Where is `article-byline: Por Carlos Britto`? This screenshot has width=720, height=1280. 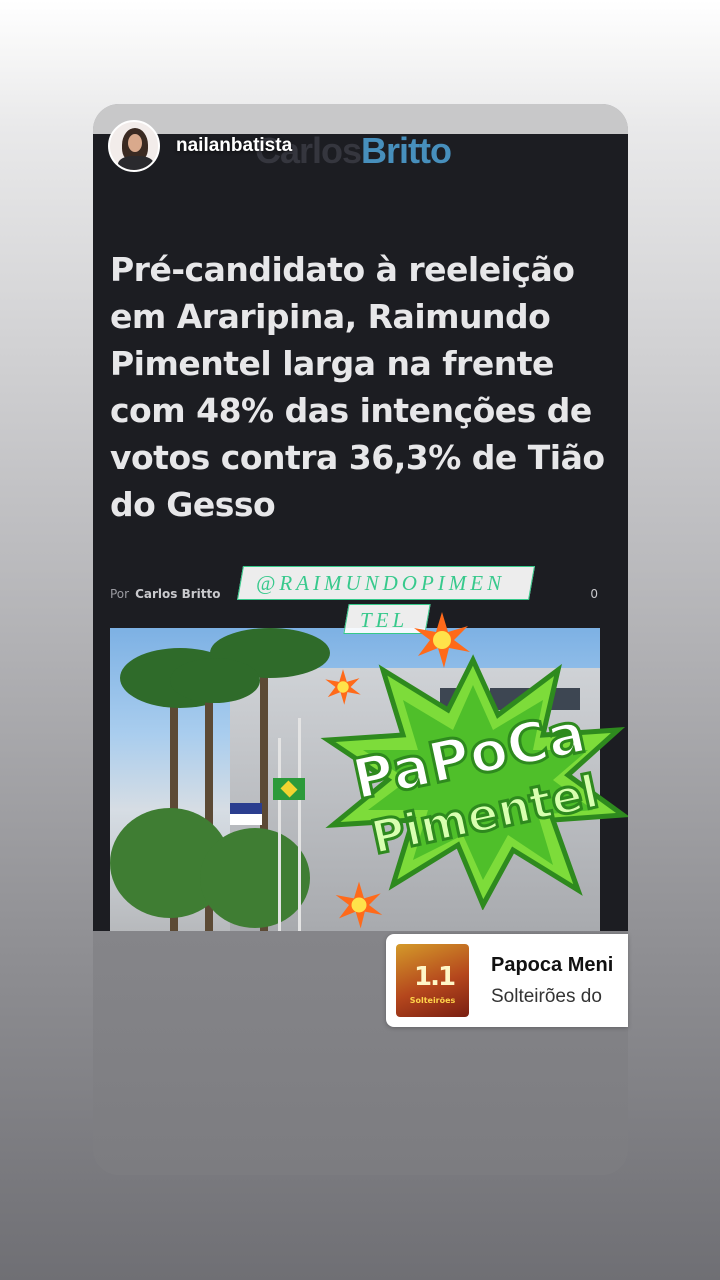 article-byline: Por Carlos Britto is located at coordinates (165, 594).